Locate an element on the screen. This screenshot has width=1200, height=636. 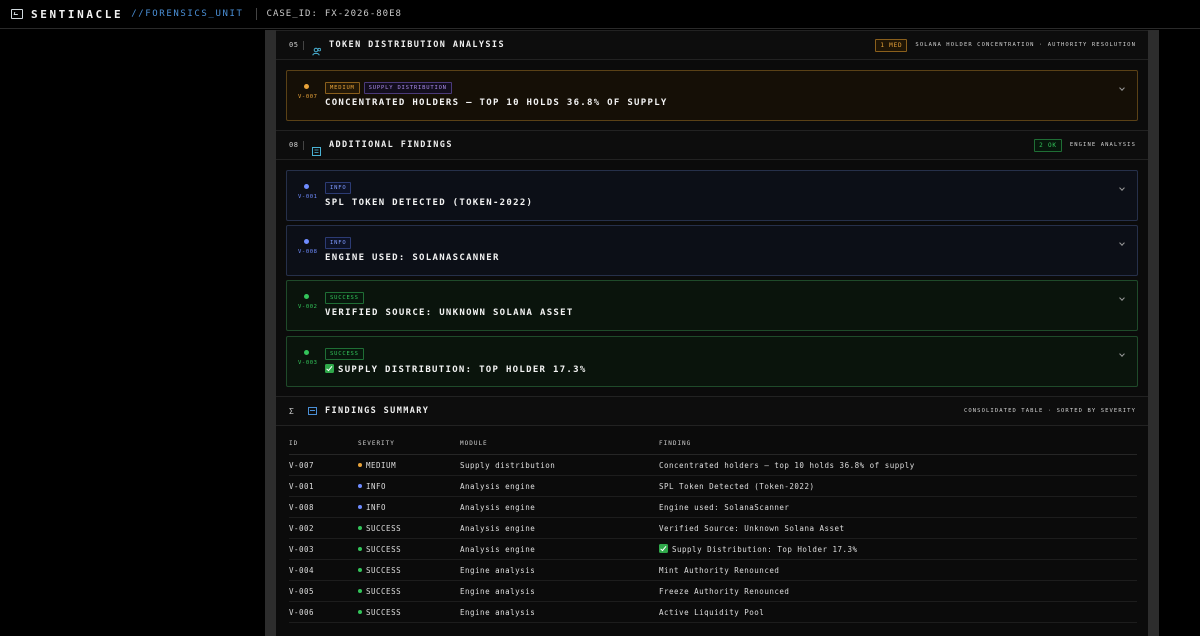
severity-tag: MEDIUM is located at coordinates (342, 88).